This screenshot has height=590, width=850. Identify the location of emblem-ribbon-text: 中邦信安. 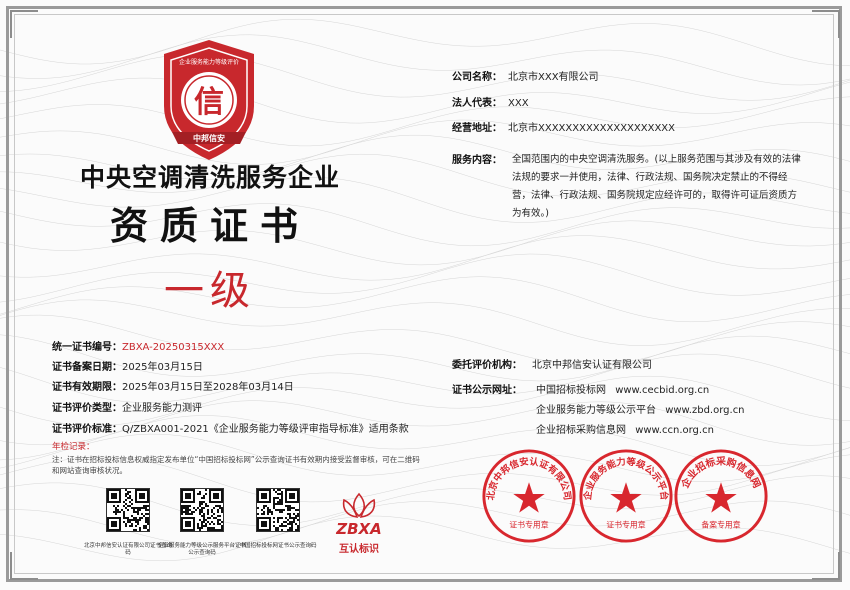
(209, 138).